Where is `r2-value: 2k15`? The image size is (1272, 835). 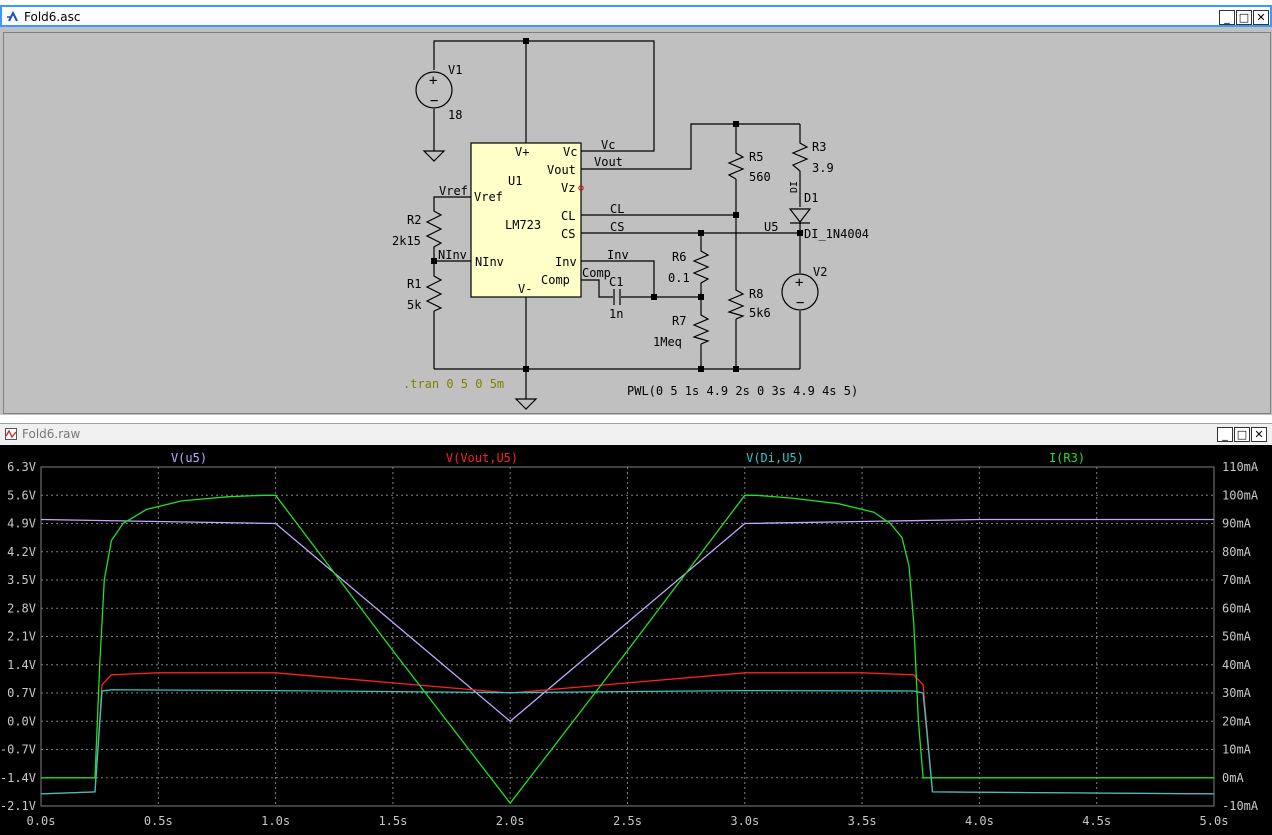 r2-value: 2k15 is located at coordinates (406, 241).